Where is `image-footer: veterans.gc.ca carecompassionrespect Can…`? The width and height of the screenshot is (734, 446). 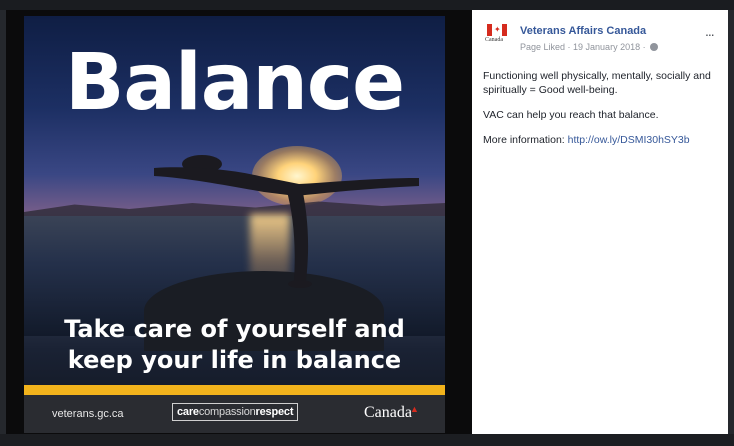
image-footer: veterans.gc.ca carecompassionrespect Can… is located at coordinates (234, 414).